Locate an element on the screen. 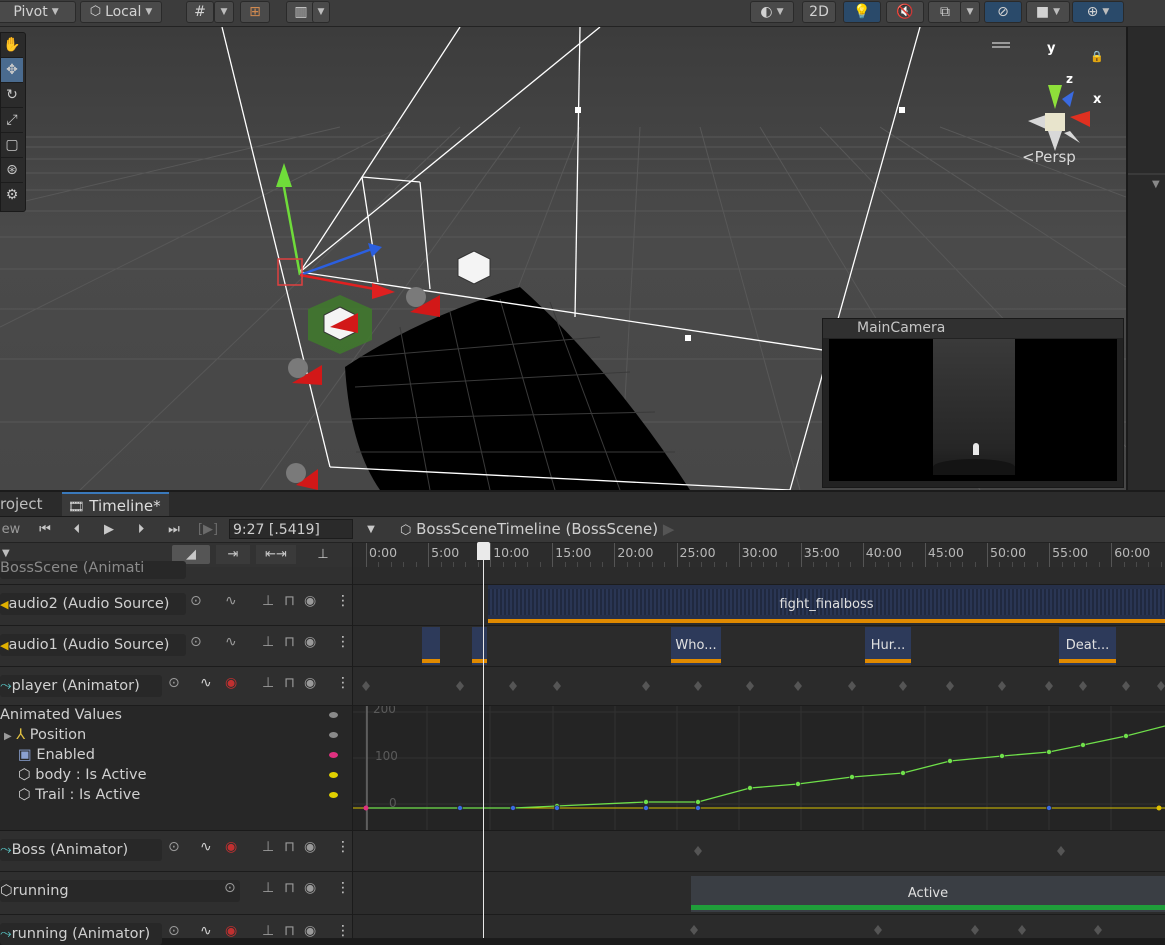 This screenshot has width=1165, height=945. effects-dropdown: ▼ is located at coordinates (970, 12).